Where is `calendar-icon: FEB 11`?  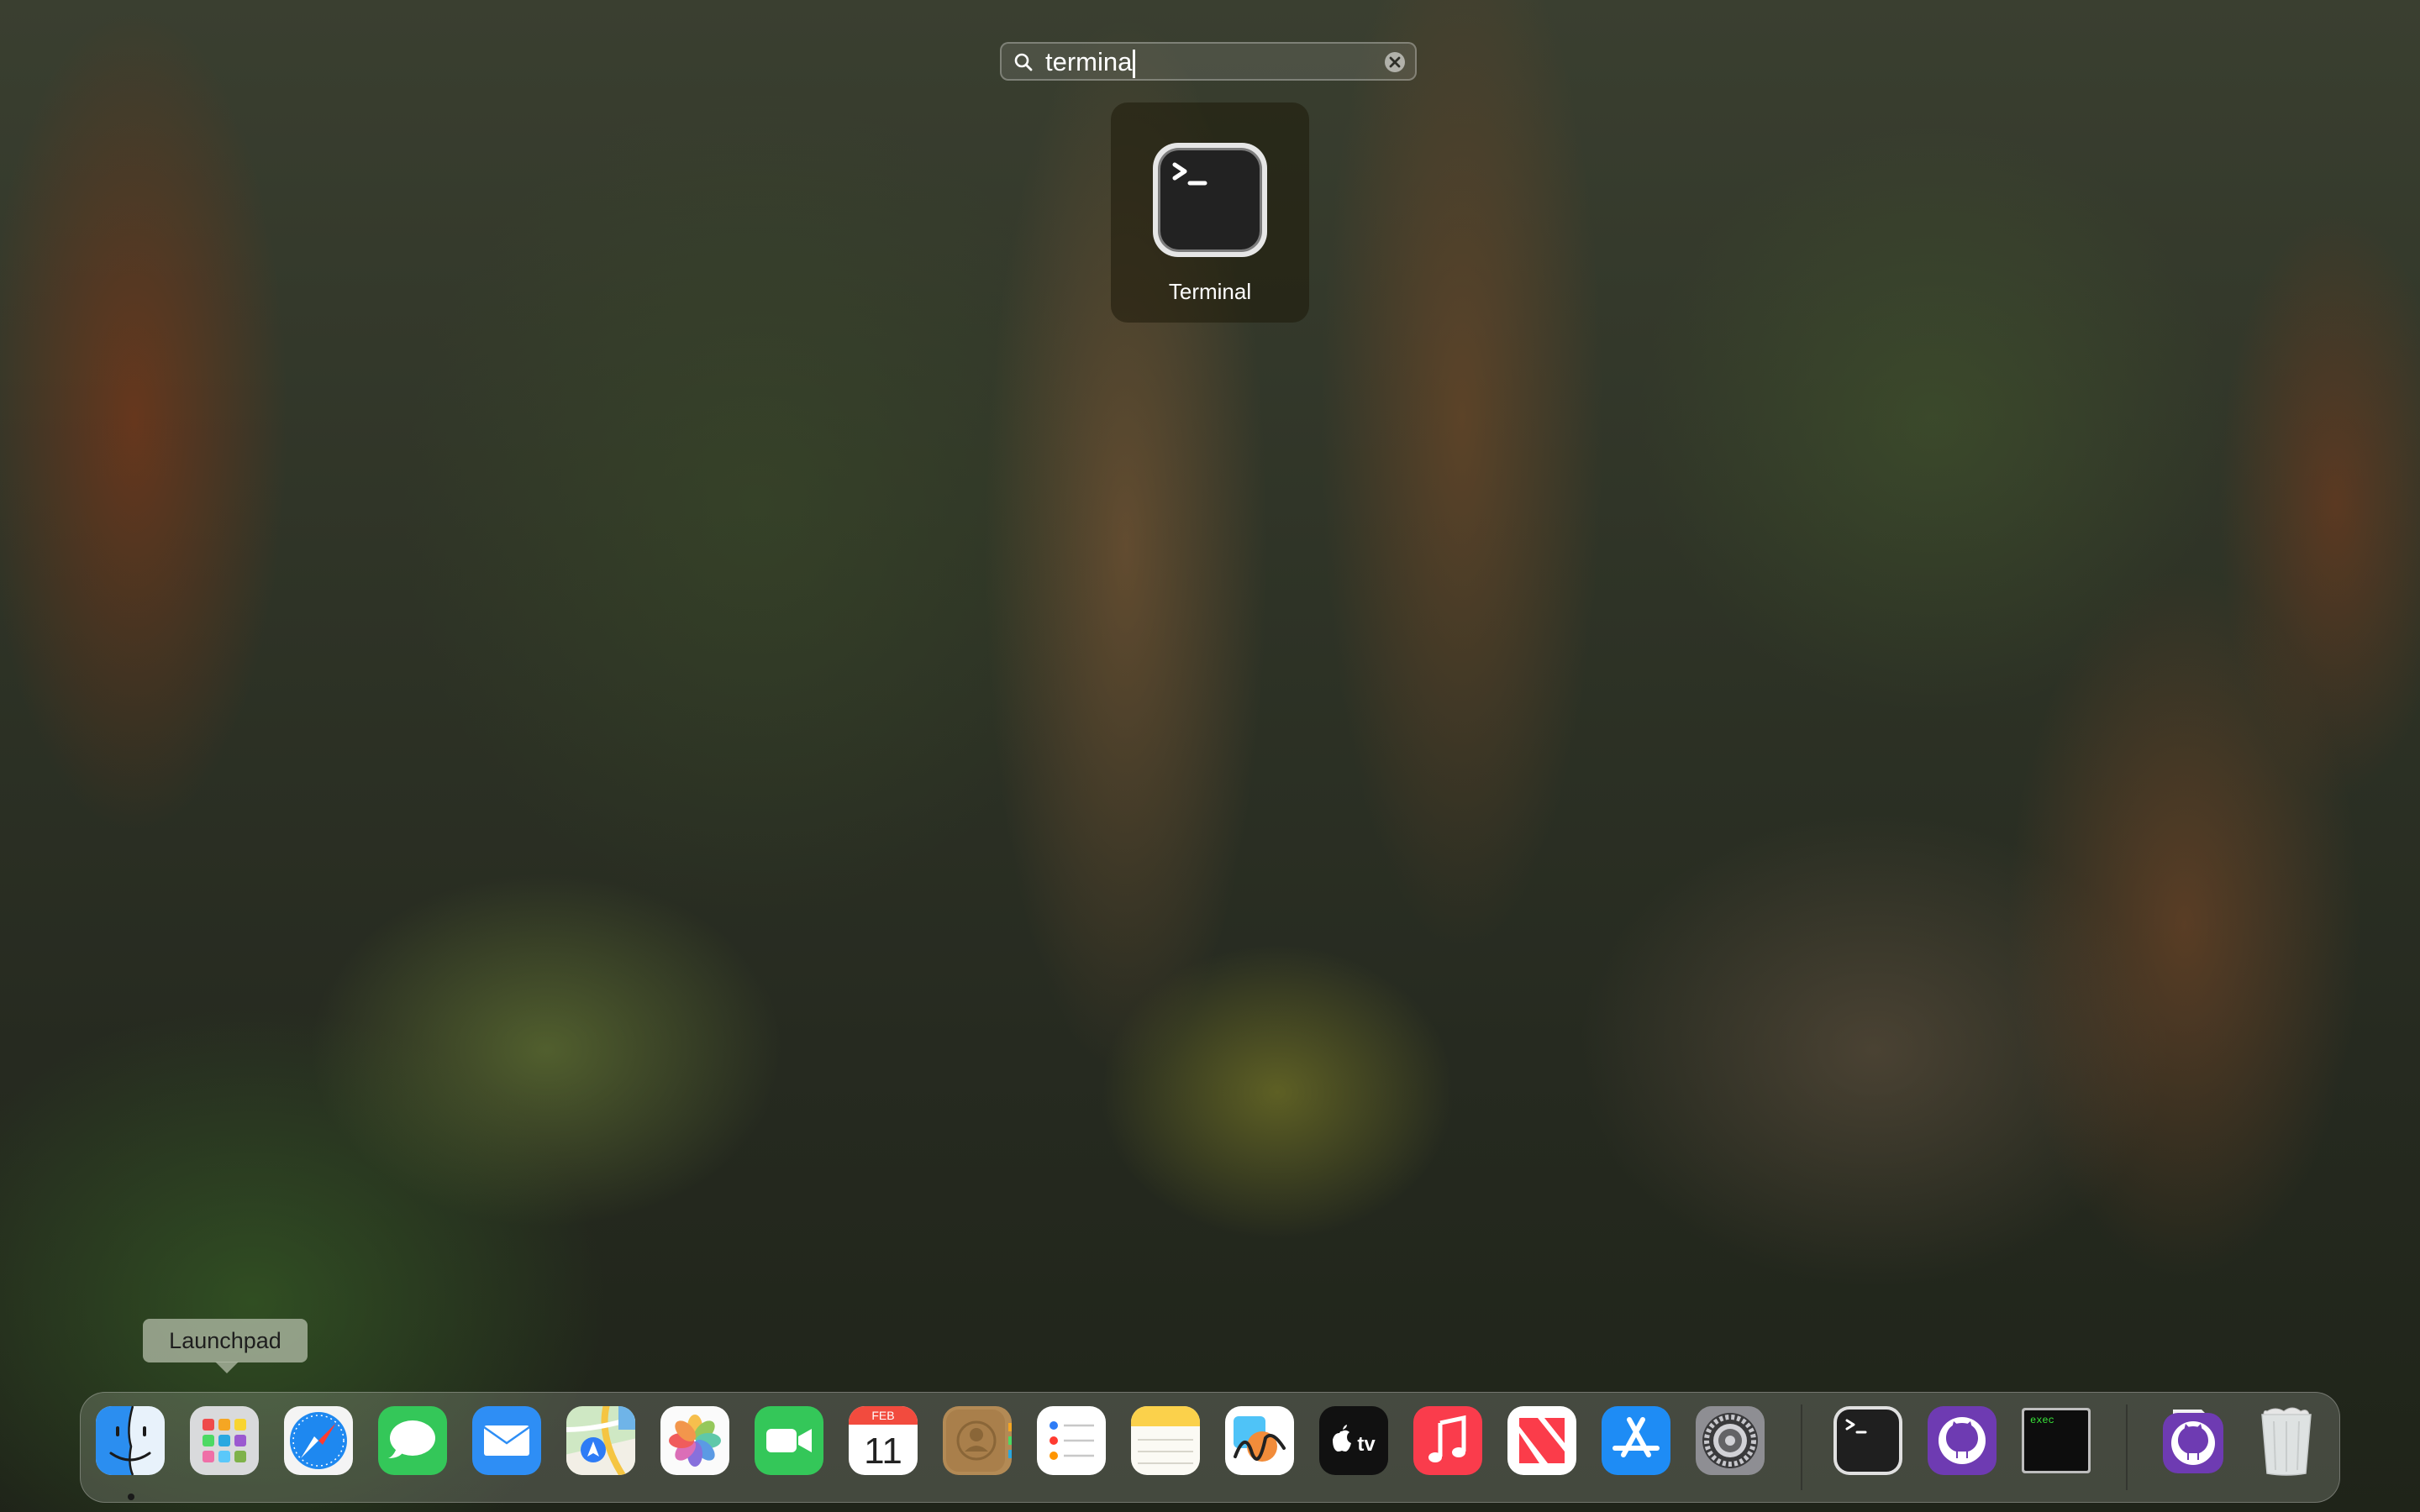 calendar-icon: FEB 11 is located at coordinates (883, 1440).